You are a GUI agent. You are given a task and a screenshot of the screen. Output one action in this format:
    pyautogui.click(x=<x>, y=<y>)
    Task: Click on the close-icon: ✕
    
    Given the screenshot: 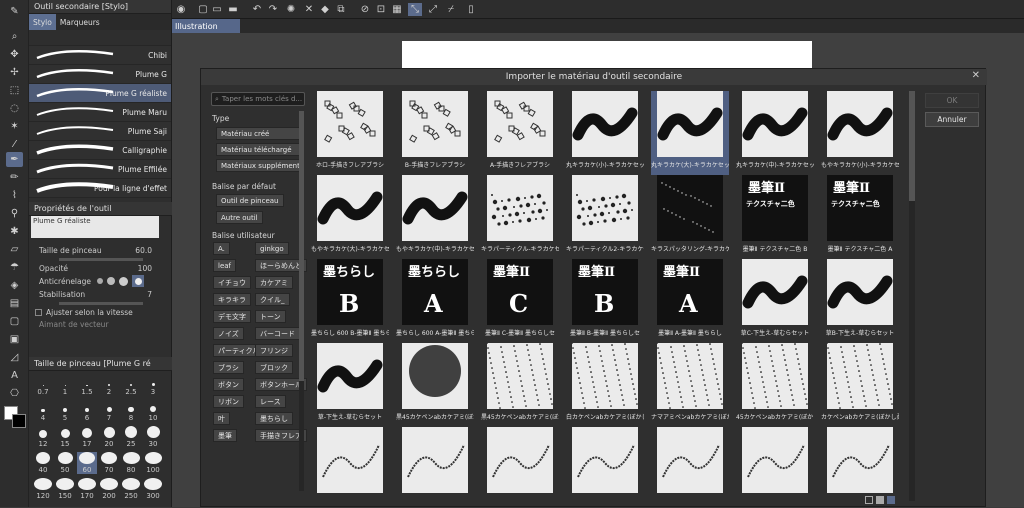 What is the action you would take?
    pyautogui.click(x=976, y=75)
    